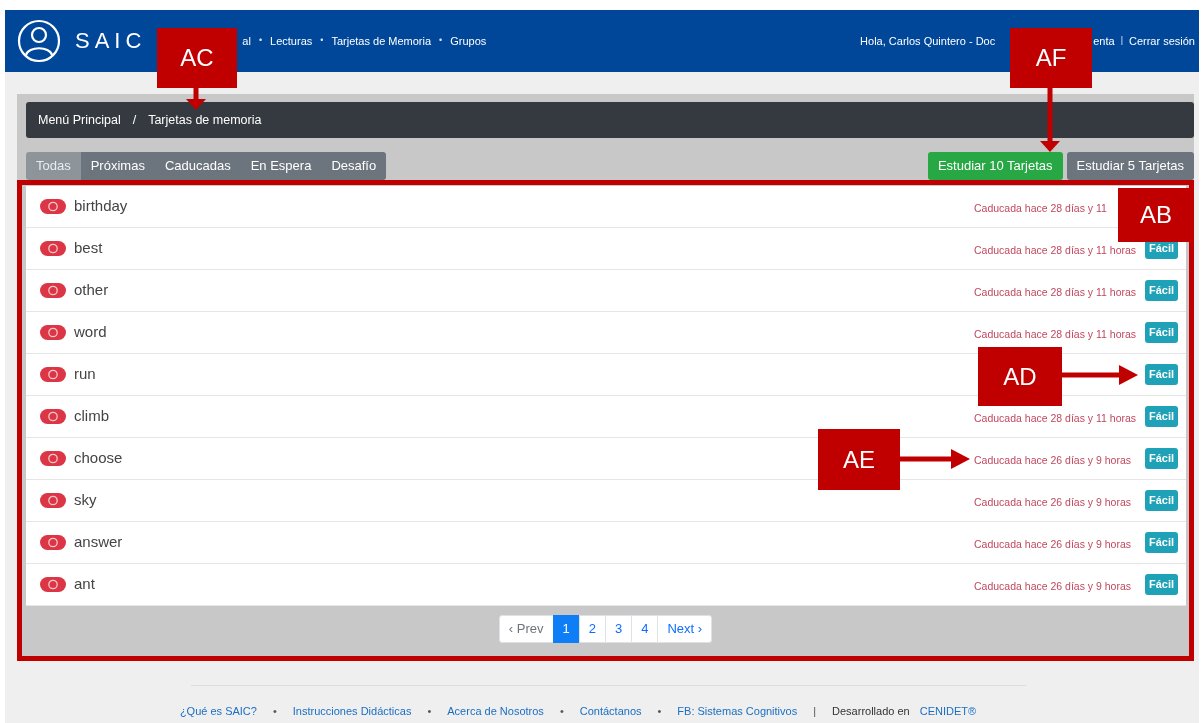 This screenshot has width=1204, height=723. Describe the element at coordinates (685, 629) in the screenshot. I see `page-button: Next ›` at that location.